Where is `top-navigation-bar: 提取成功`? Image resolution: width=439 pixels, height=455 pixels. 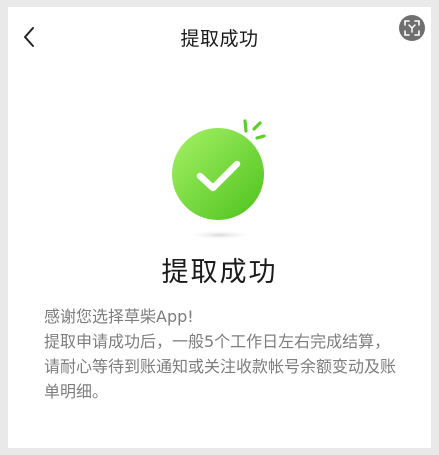 top-navigation-bar: 提取成功 is located at coordinates (219, 36).